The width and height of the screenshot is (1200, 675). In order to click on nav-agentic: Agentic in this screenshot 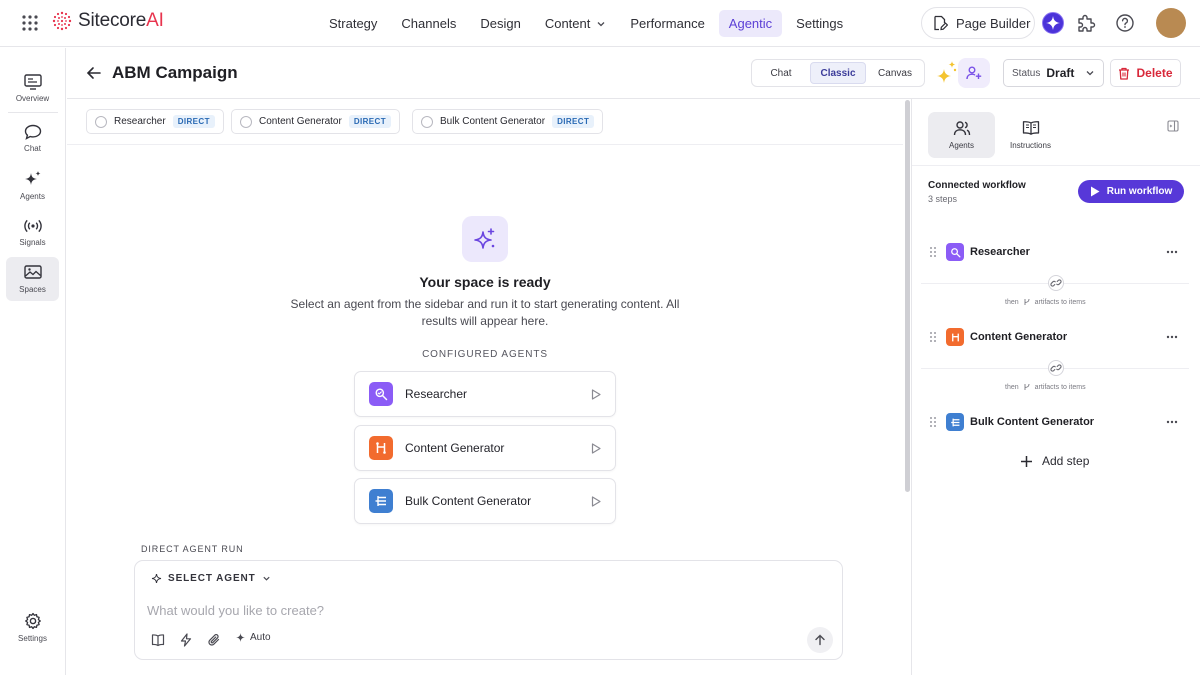, I will do `click(750, 23)`.